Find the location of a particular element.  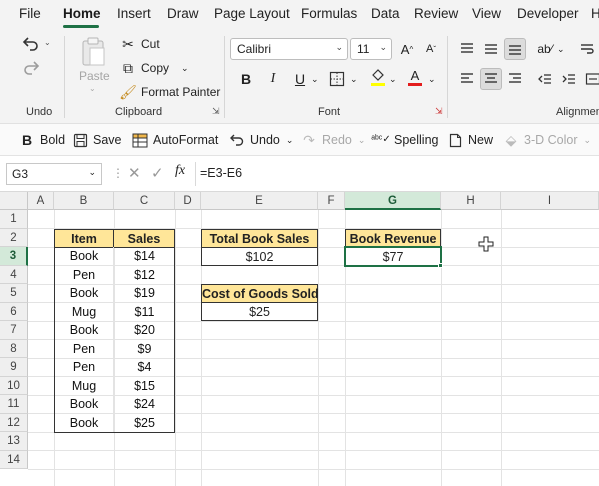

book-revenue-value: $77 is located at coordinates (393, 256).